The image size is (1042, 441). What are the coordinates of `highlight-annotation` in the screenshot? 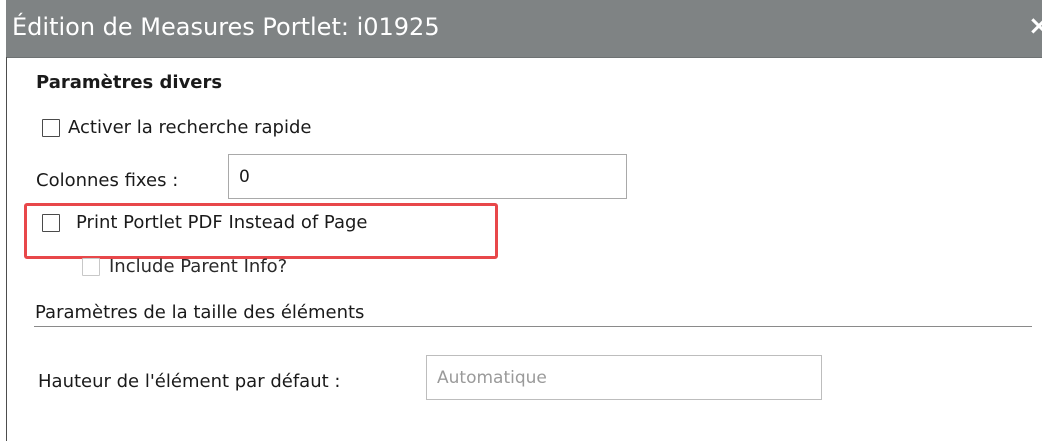 It's located at (261, 231).